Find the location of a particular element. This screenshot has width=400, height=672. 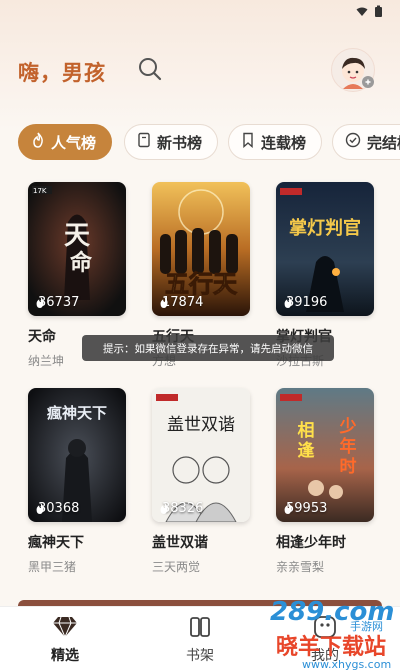

popularity-count: 30368 is located at coordinates (56, 508).